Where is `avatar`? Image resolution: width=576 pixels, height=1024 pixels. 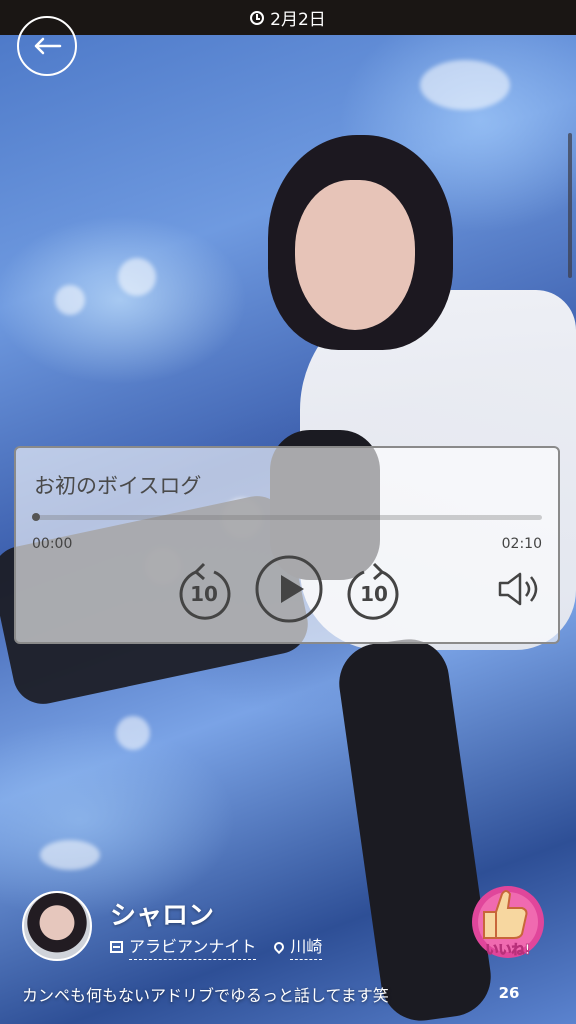
avatar is located at coordinates (57, 926).